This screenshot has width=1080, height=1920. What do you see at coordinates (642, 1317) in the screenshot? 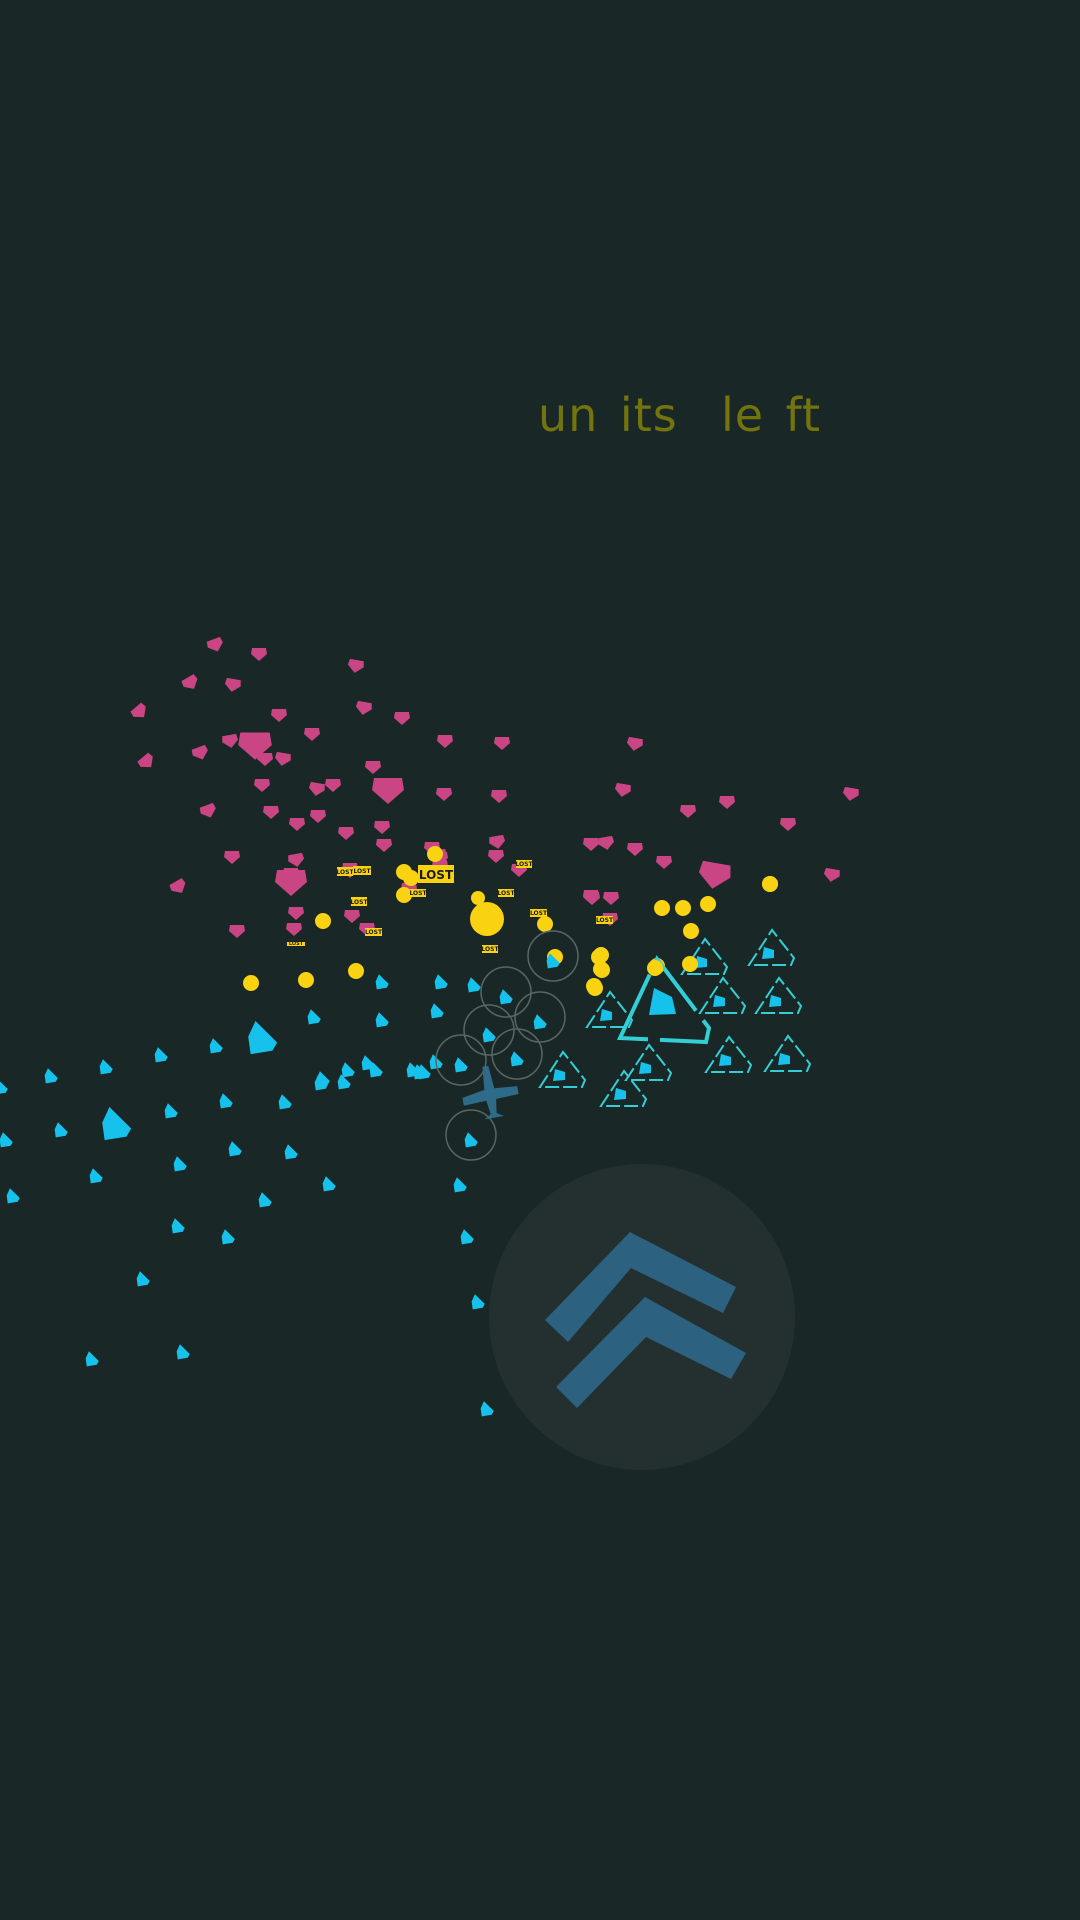
I see `advance-button` at bounding box center [642, 1317].